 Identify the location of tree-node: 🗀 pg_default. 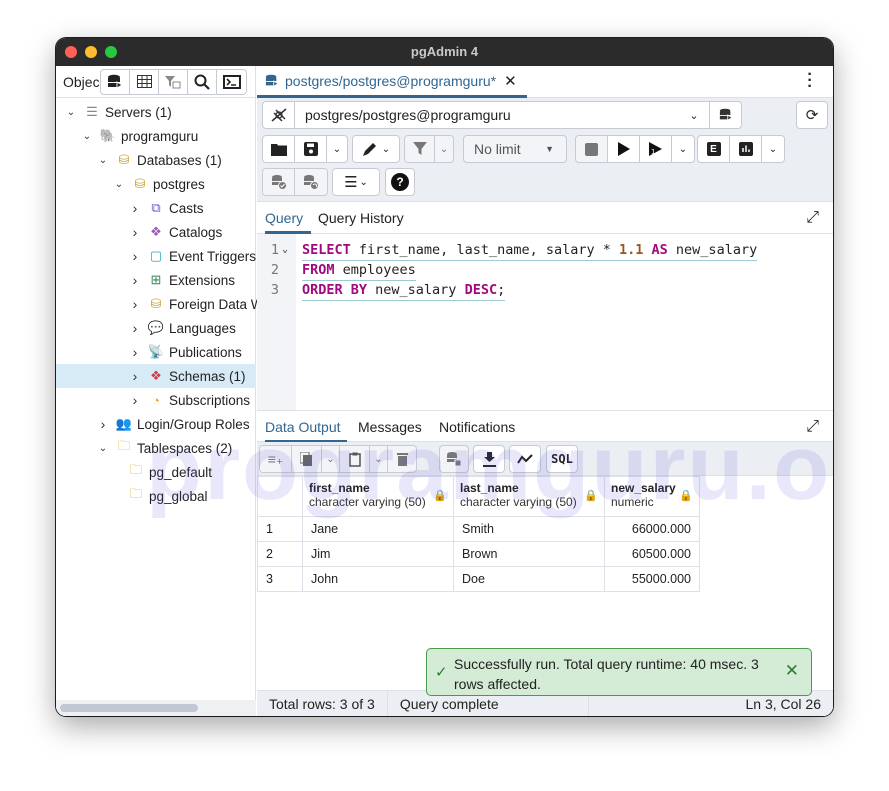
(170, 472).